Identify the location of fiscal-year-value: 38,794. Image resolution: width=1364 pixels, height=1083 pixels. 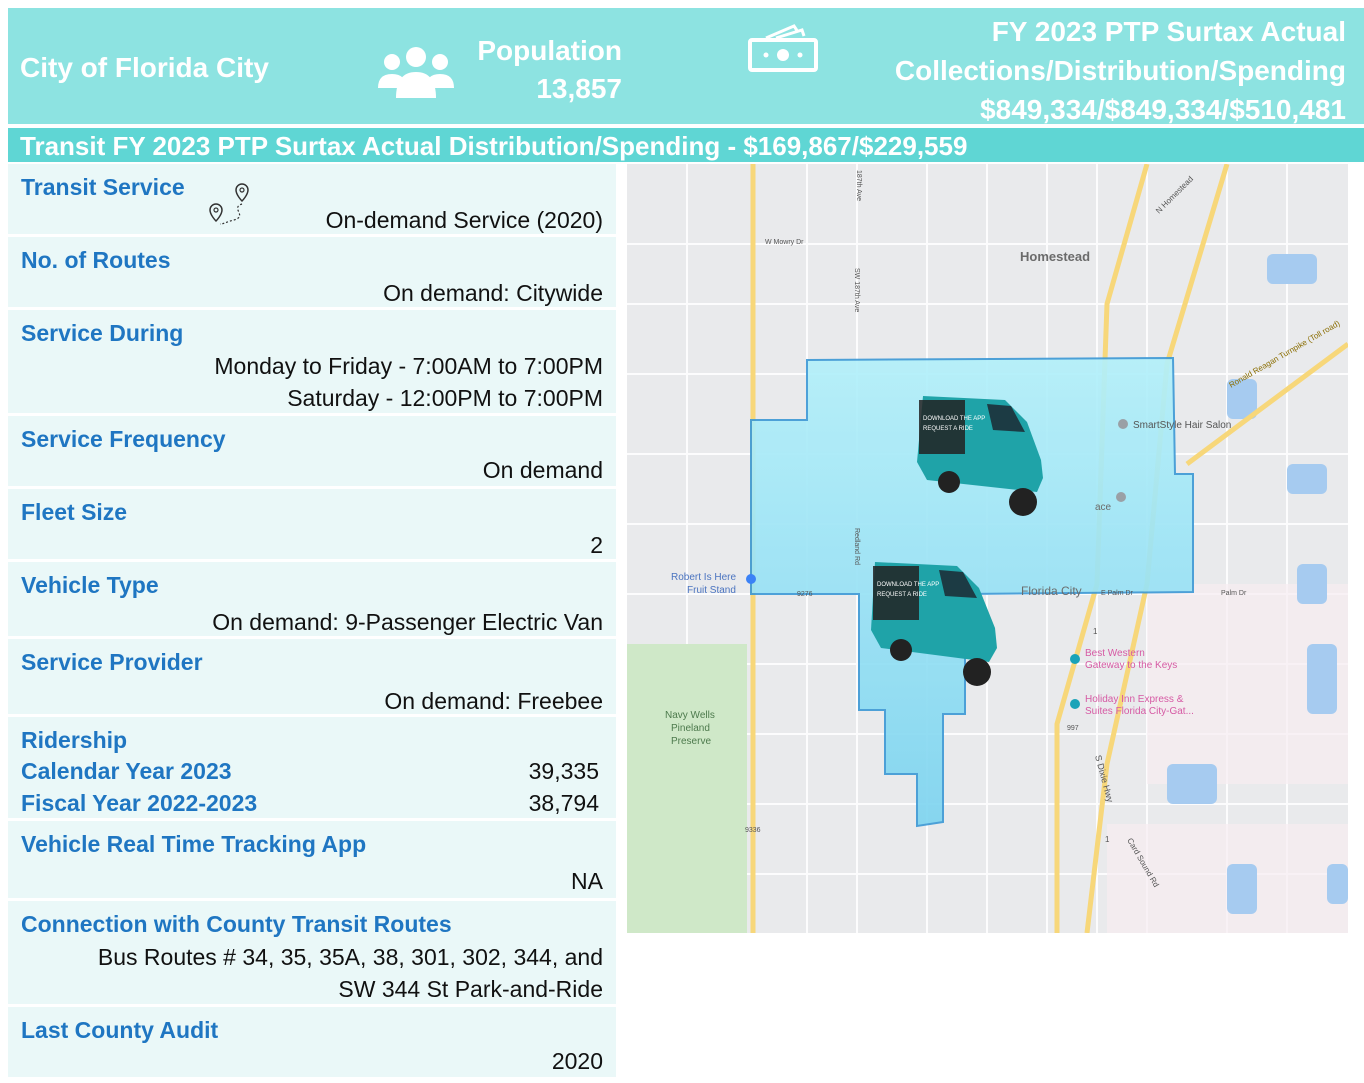
(563, 803).